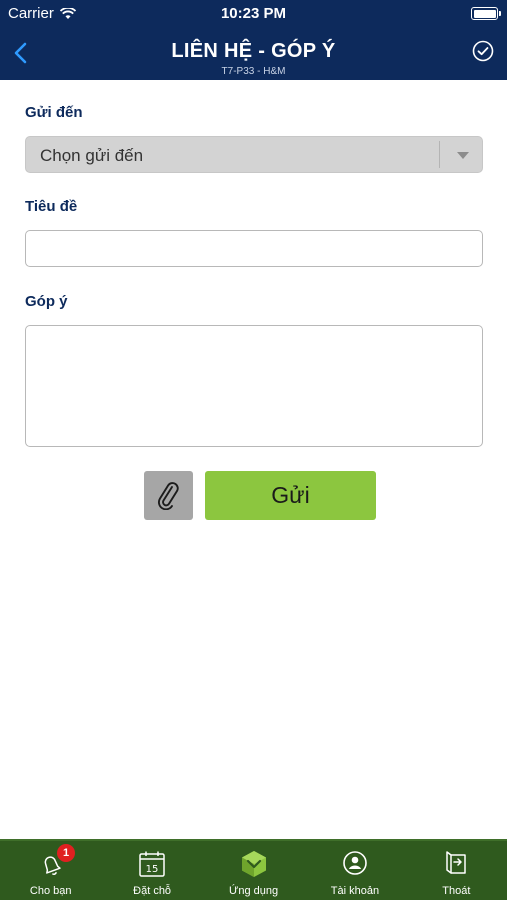 The width and height of the screenshot is (507, 900). Describe the element at coordinates (50, 870) in the screenshot. I see `tab-for-you: 1 Cho bạn` at that location.